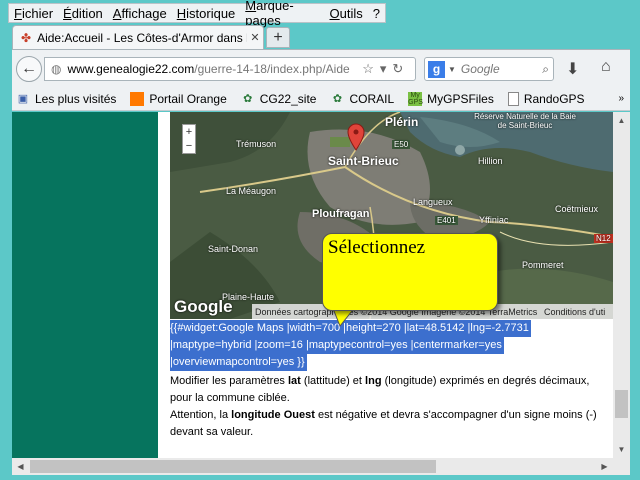 The height and width of the screenshot is (480, 640). What do you see at coordinates (251, 191) in the screenshot?
I see `map-label-la-meaugon: La Méaugon` at bounding box center [251, 191].